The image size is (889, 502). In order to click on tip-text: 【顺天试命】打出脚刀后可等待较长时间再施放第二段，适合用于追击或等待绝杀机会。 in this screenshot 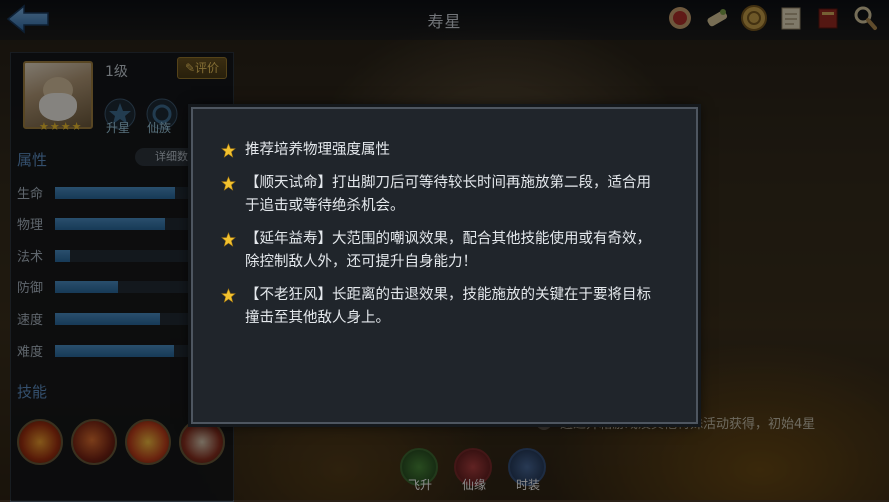, I will do `click(448, 194)`.